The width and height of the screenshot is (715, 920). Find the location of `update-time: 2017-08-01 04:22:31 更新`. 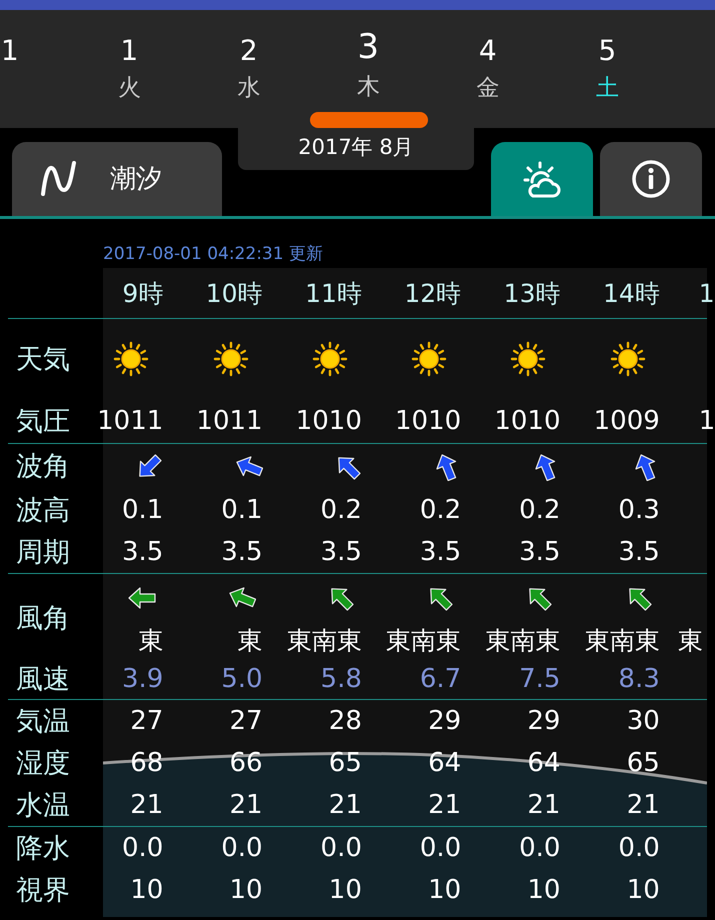

update-time: 2017-08-01 04:22:31 更新 is located at coordinates (213, 254).